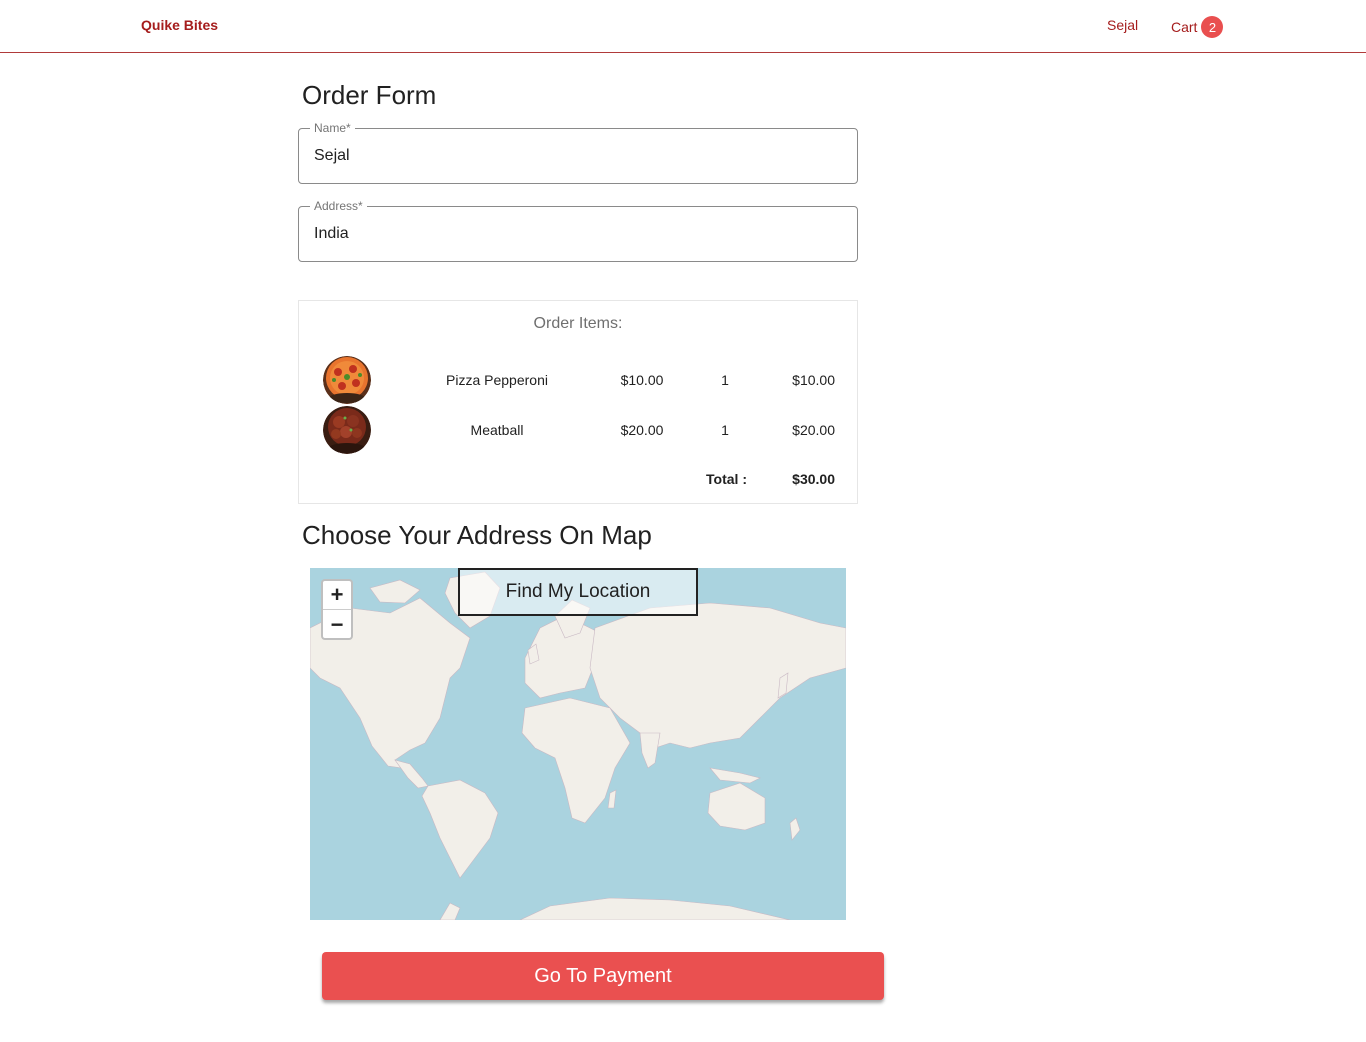  I want to click on item-subtotal: $10.00, so click(813, 380).